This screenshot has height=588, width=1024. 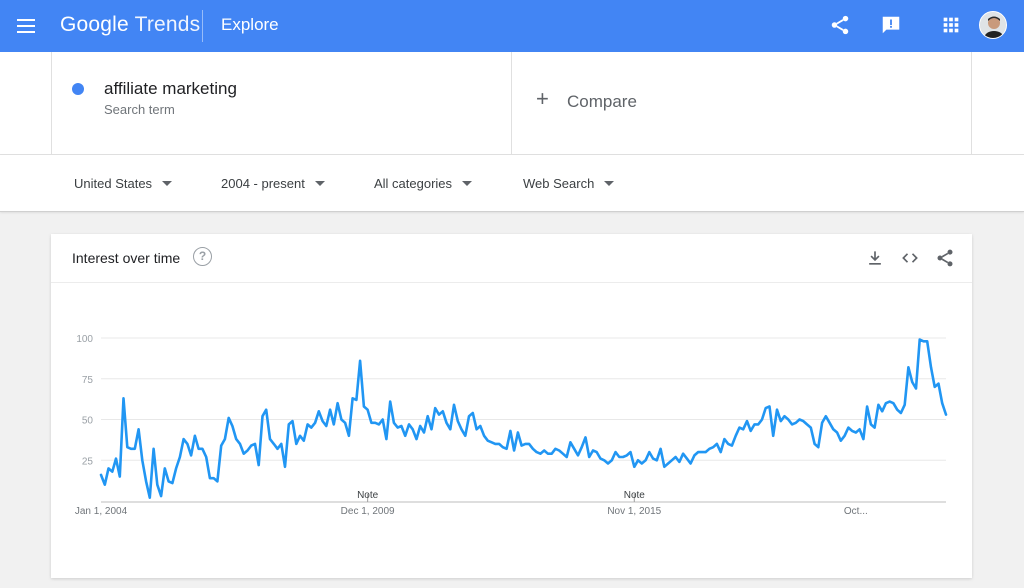 What do you see at coordinates (167, 24) in the screenshot?
I see `logo-trends: Trends` at bounding box center [167, 24].